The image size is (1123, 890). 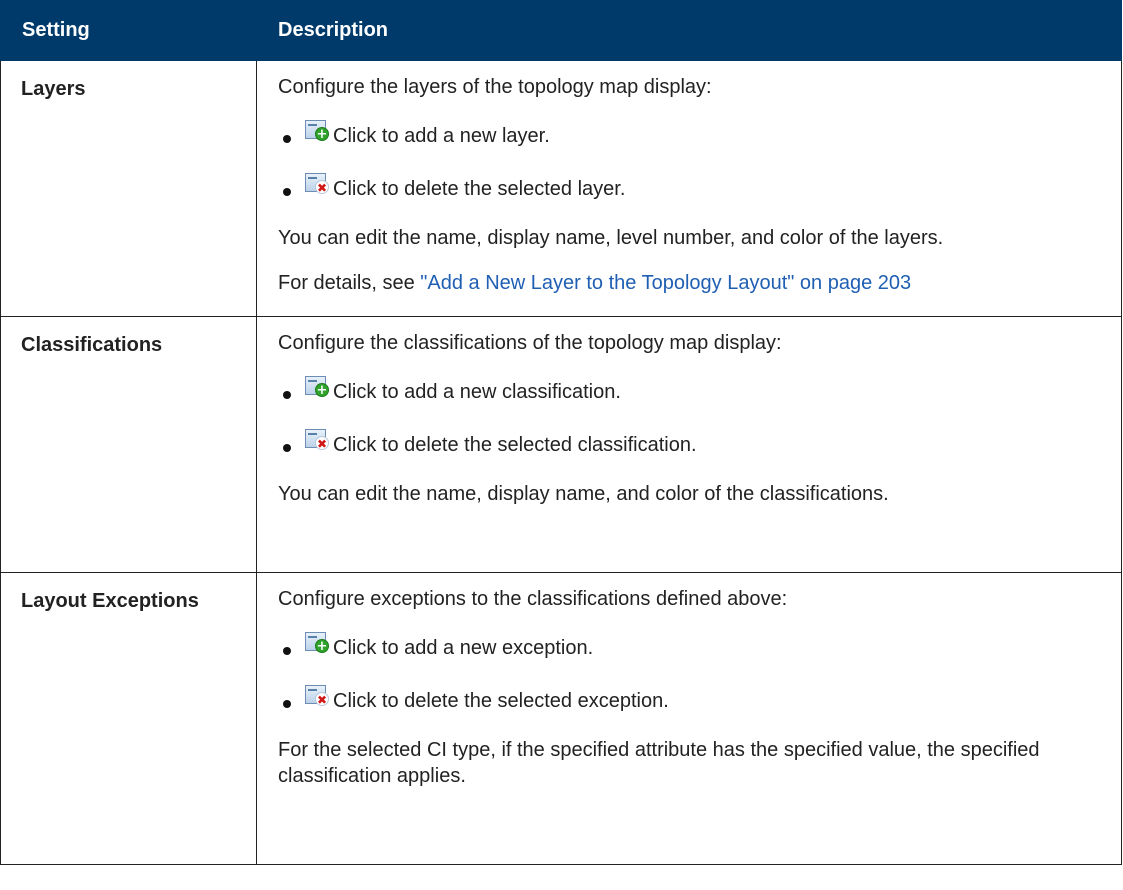 I want to click on list-item: + Click to add a new layer., so click(x=694, y=136).